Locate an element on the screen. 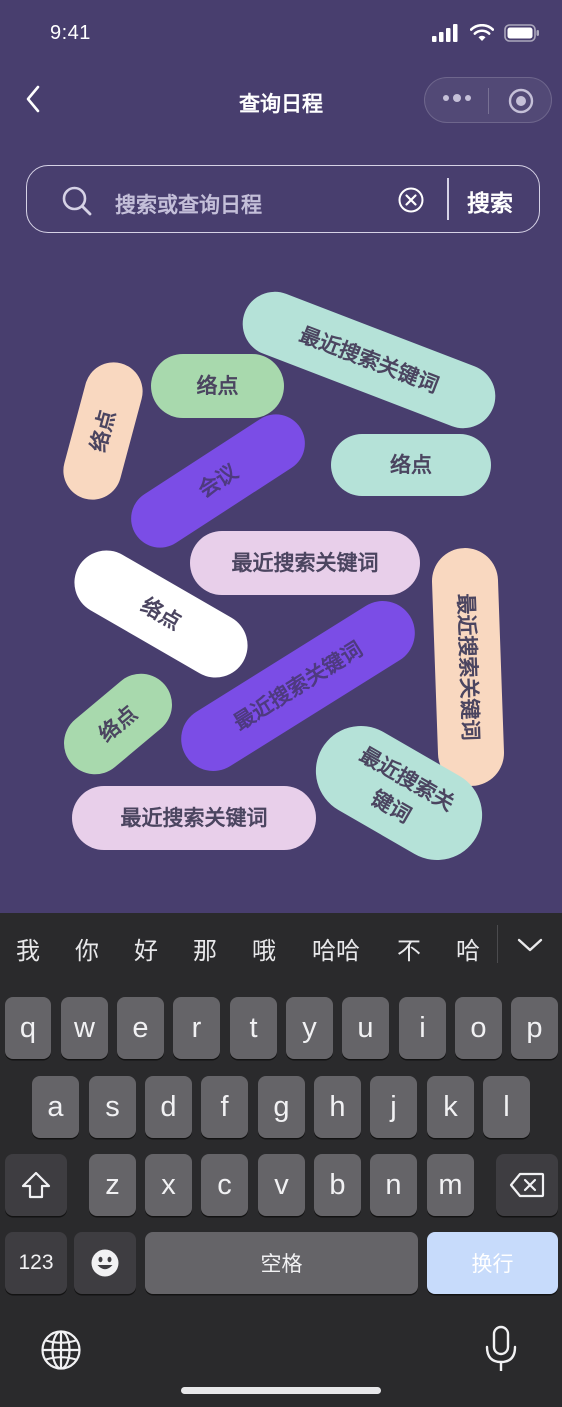 The width and height of the screenshot is (562, 1407). key-z: z is located at coordinates (112, 1185).